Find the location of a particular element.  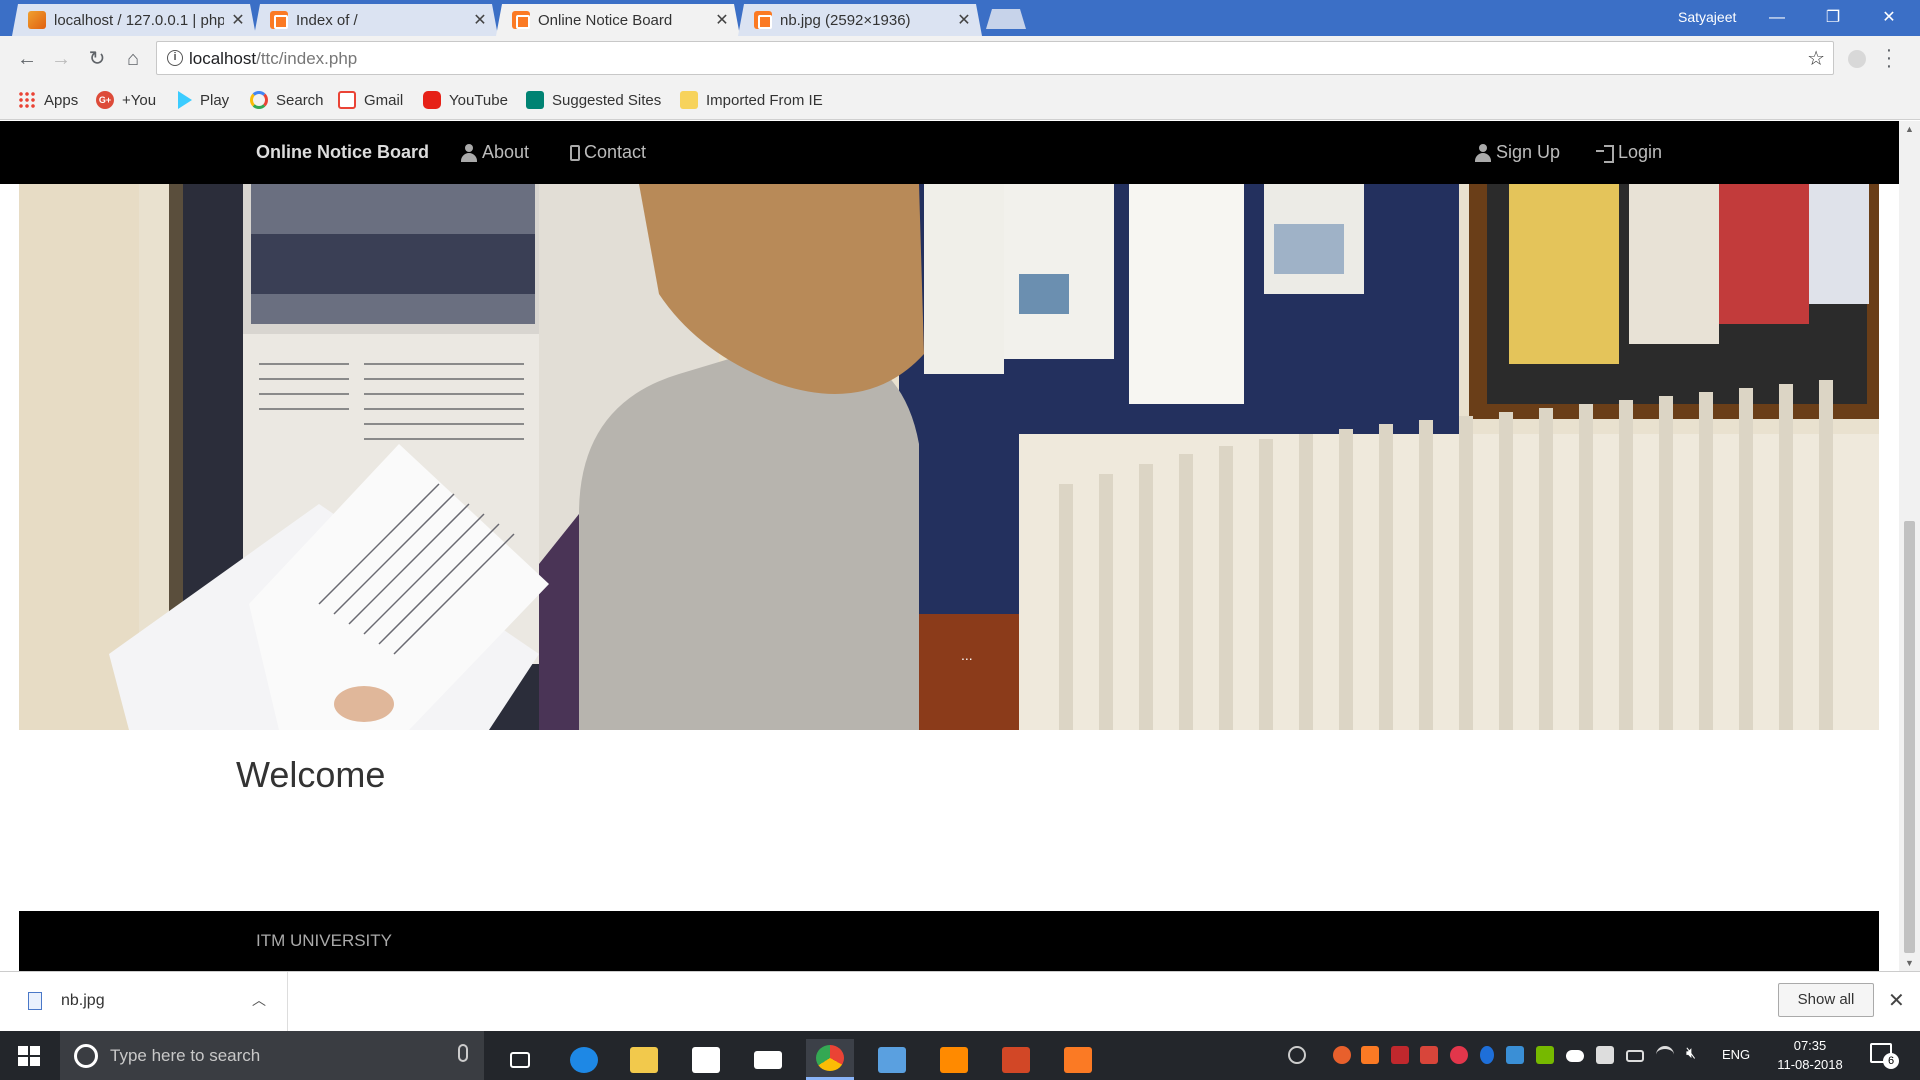

nav-about: About is located at coordinates (494, 152).